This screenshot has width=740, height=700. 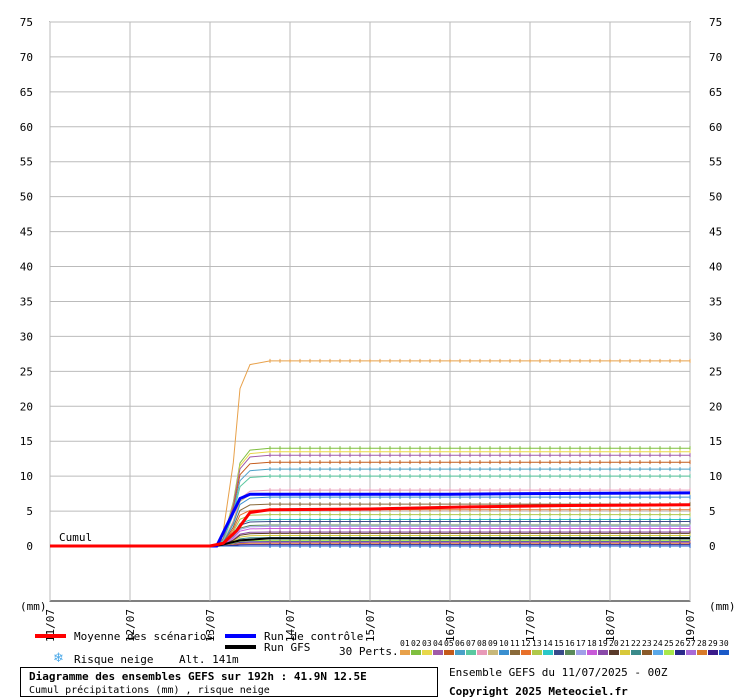 I want to click on pert-number: 29, so click(x=713, y=643).